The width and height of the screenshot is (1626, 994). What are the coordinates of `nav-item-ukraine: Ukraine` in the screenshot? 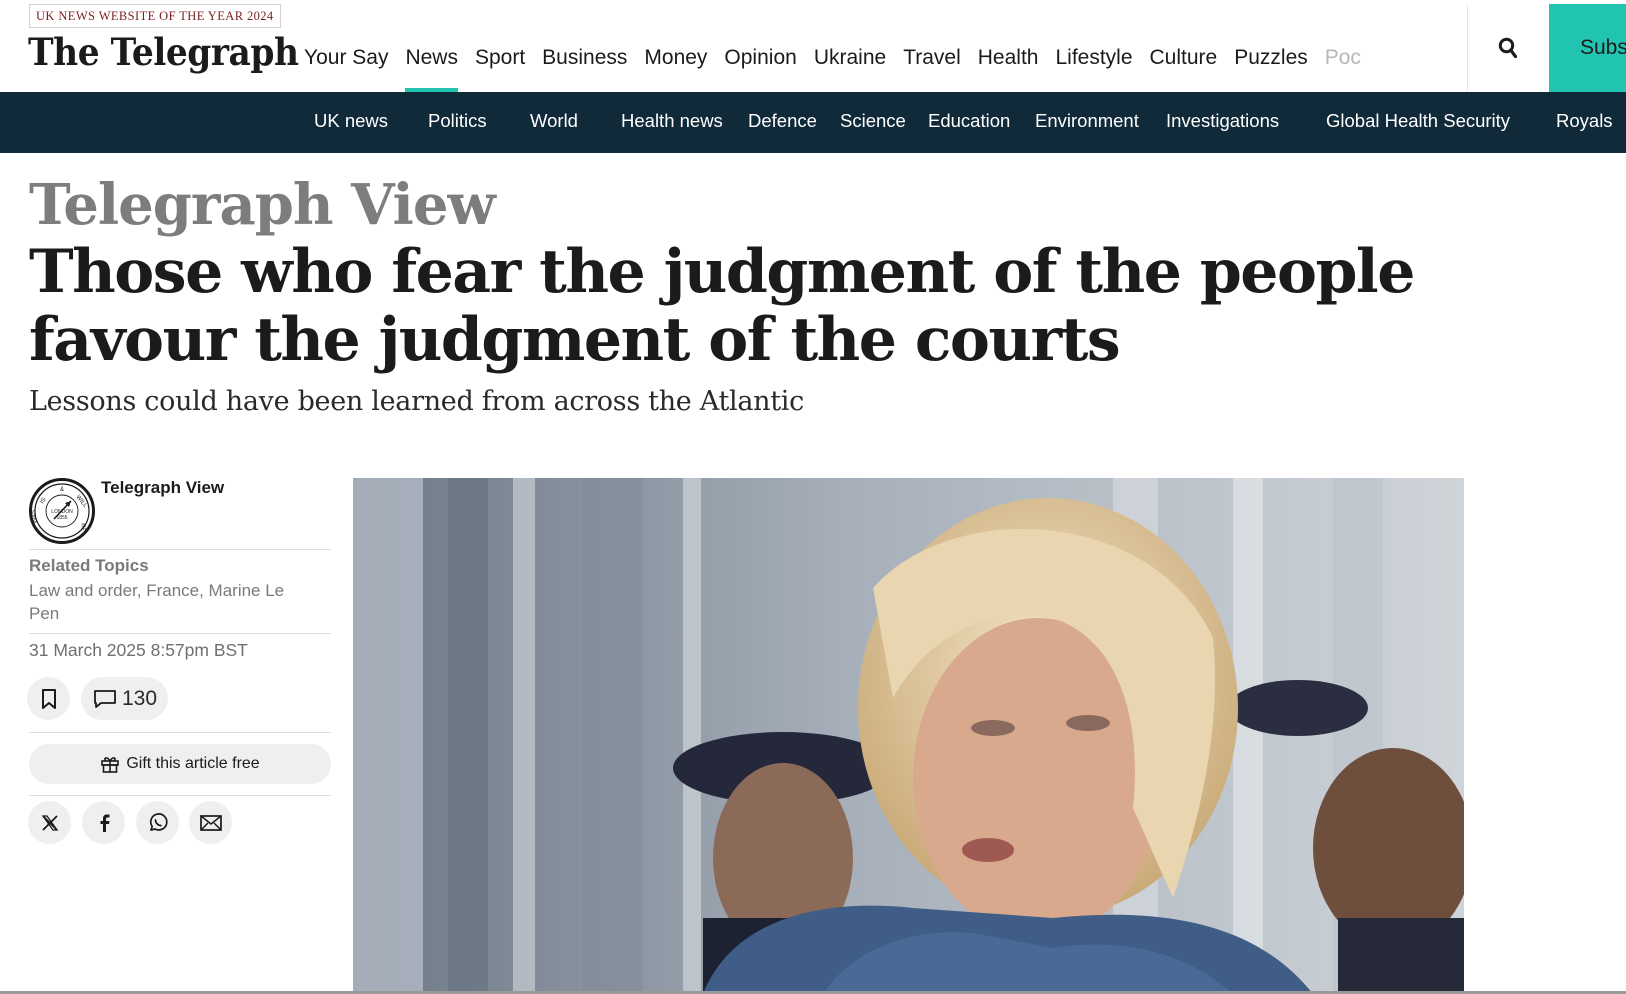 It's located at (850, 64).